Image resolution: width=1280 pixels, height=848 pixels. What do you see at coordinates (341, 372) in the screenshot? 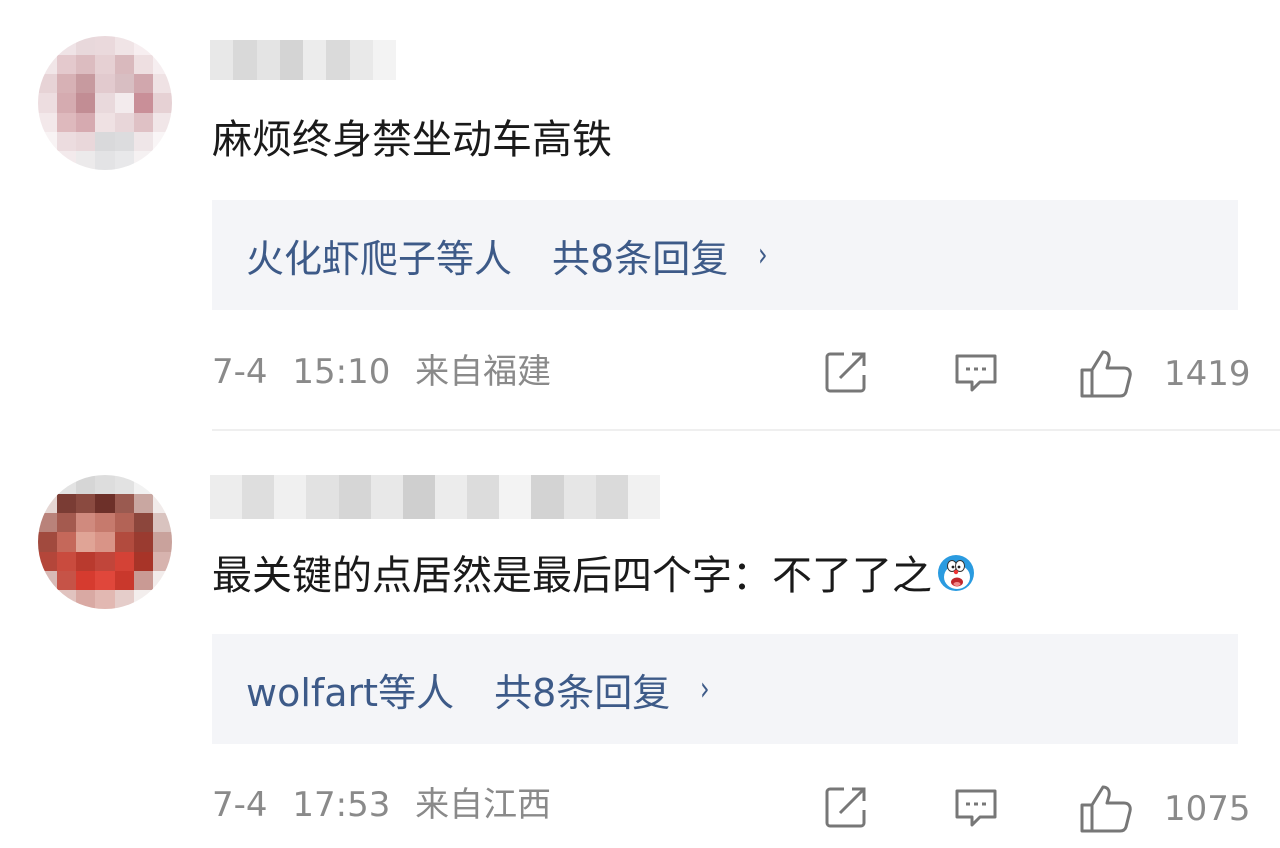
I see `comment-time: 15:10` at bounding box center [341, 372].